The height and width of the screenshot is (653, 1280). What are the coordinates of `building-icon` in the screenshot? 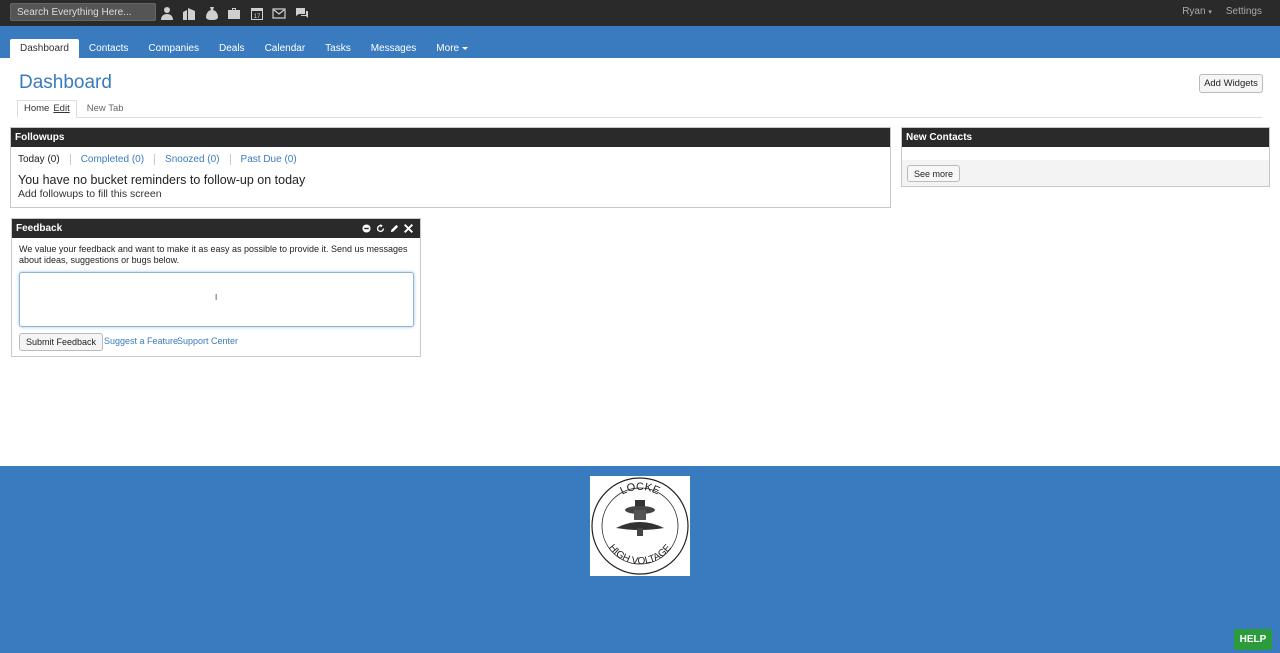 It's located at (188, 12).